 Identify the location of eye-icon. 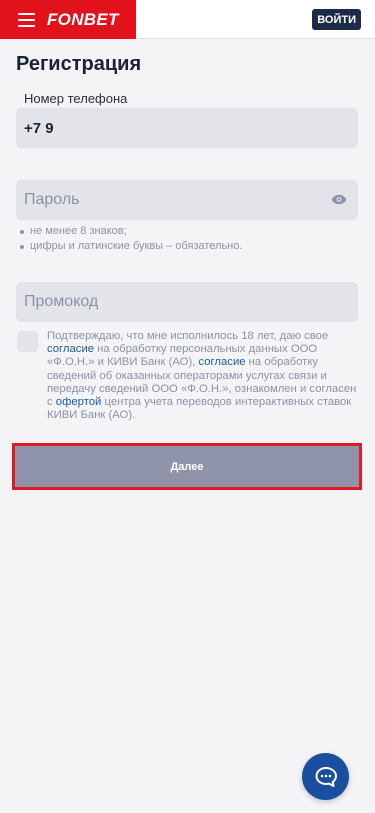
(339, 199).